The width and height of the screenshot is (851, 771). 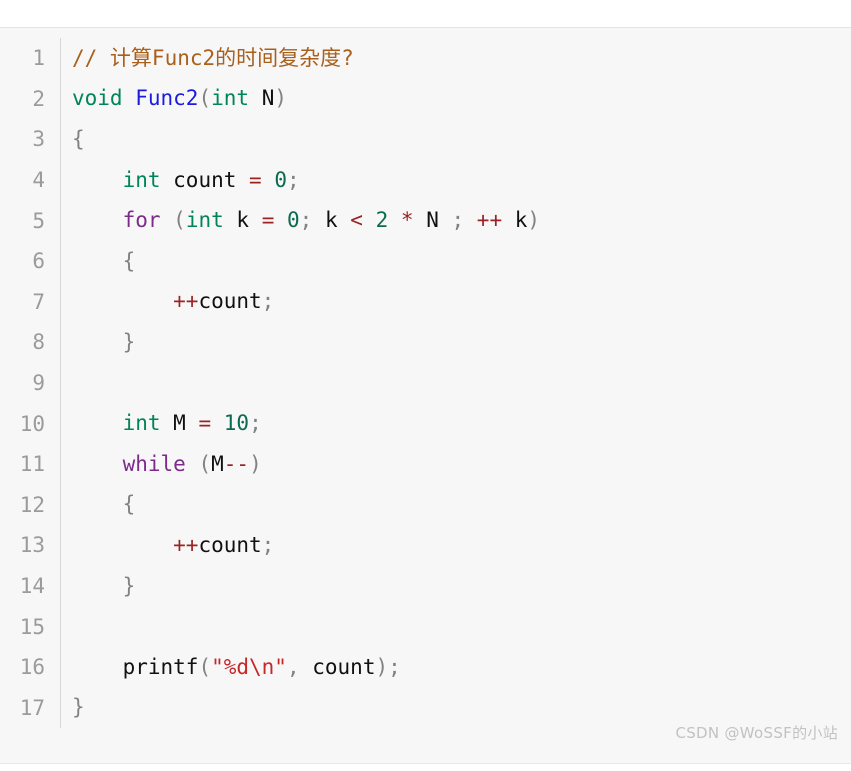 I want to click on line-number: 5, so click(x=38, y=220).